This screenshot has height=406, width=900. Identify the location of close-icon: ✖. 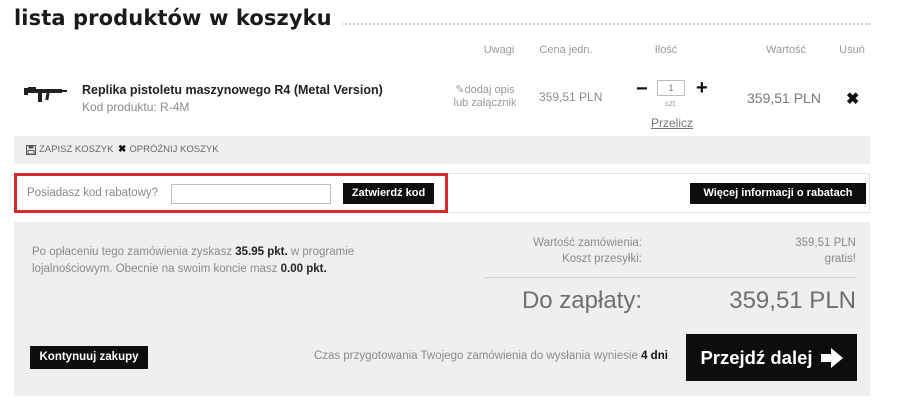
(122, 149).